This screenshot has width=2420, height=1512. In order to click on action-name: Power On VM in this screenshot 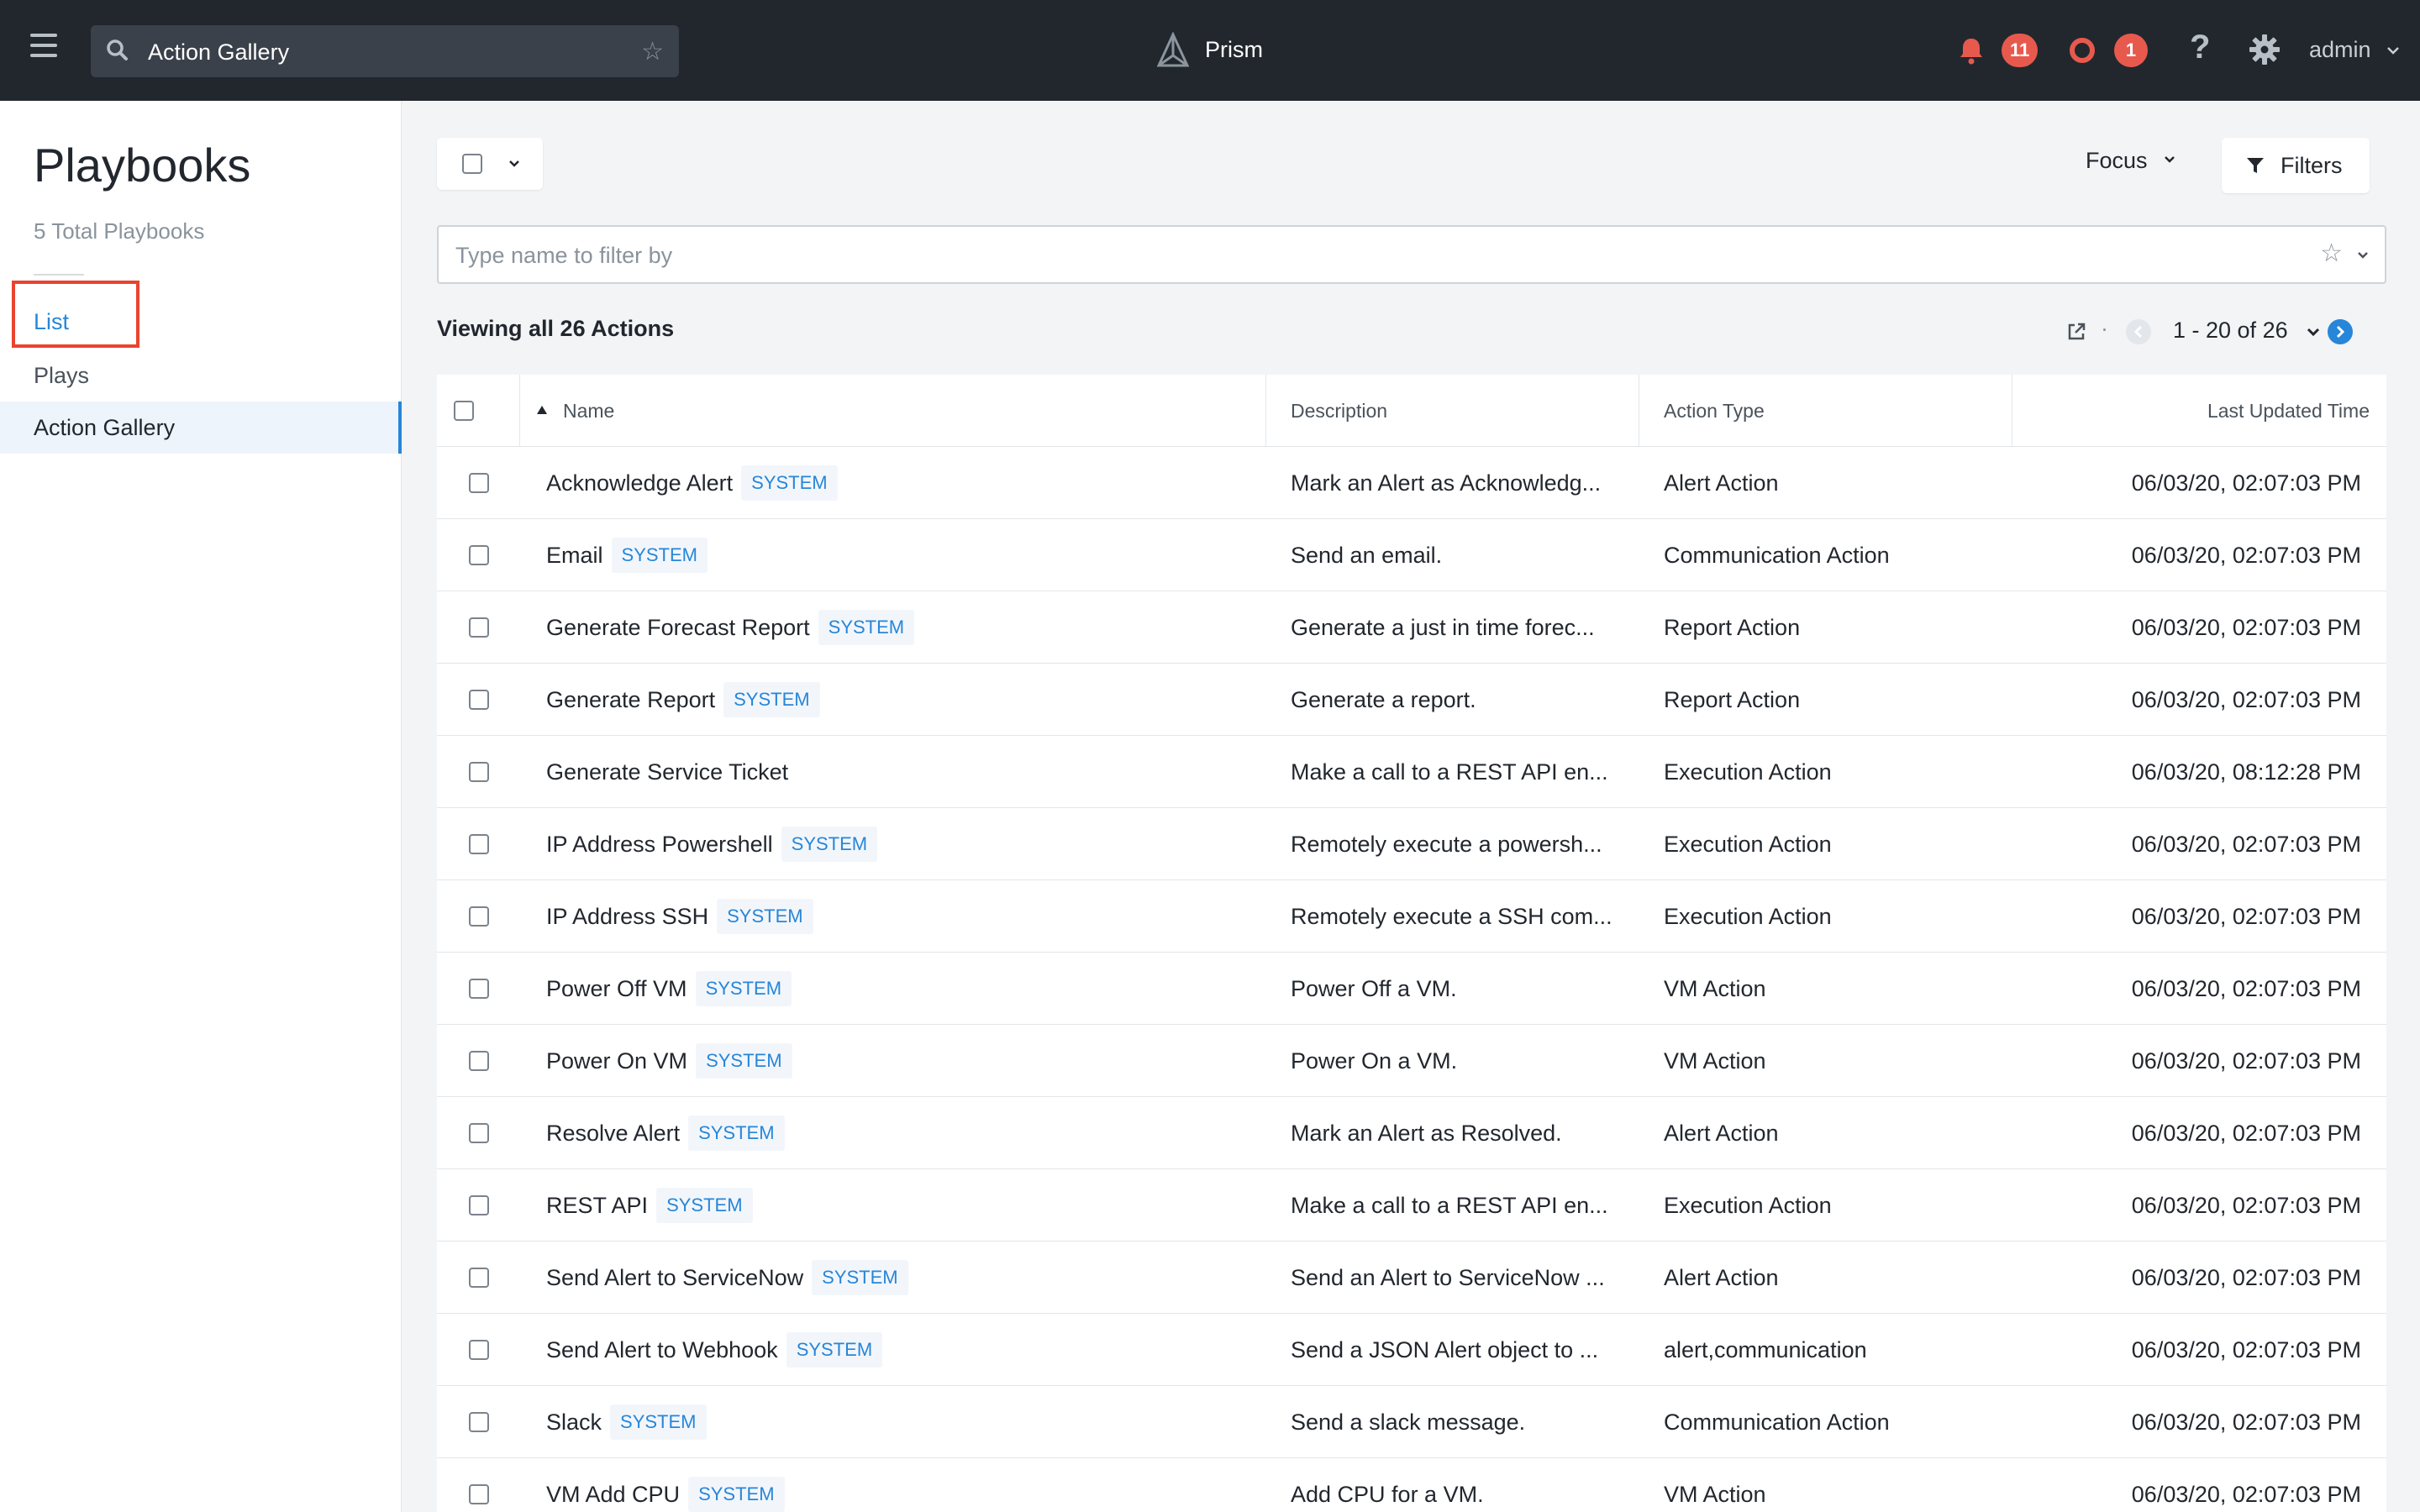, I will do `click(616, 1061)`.